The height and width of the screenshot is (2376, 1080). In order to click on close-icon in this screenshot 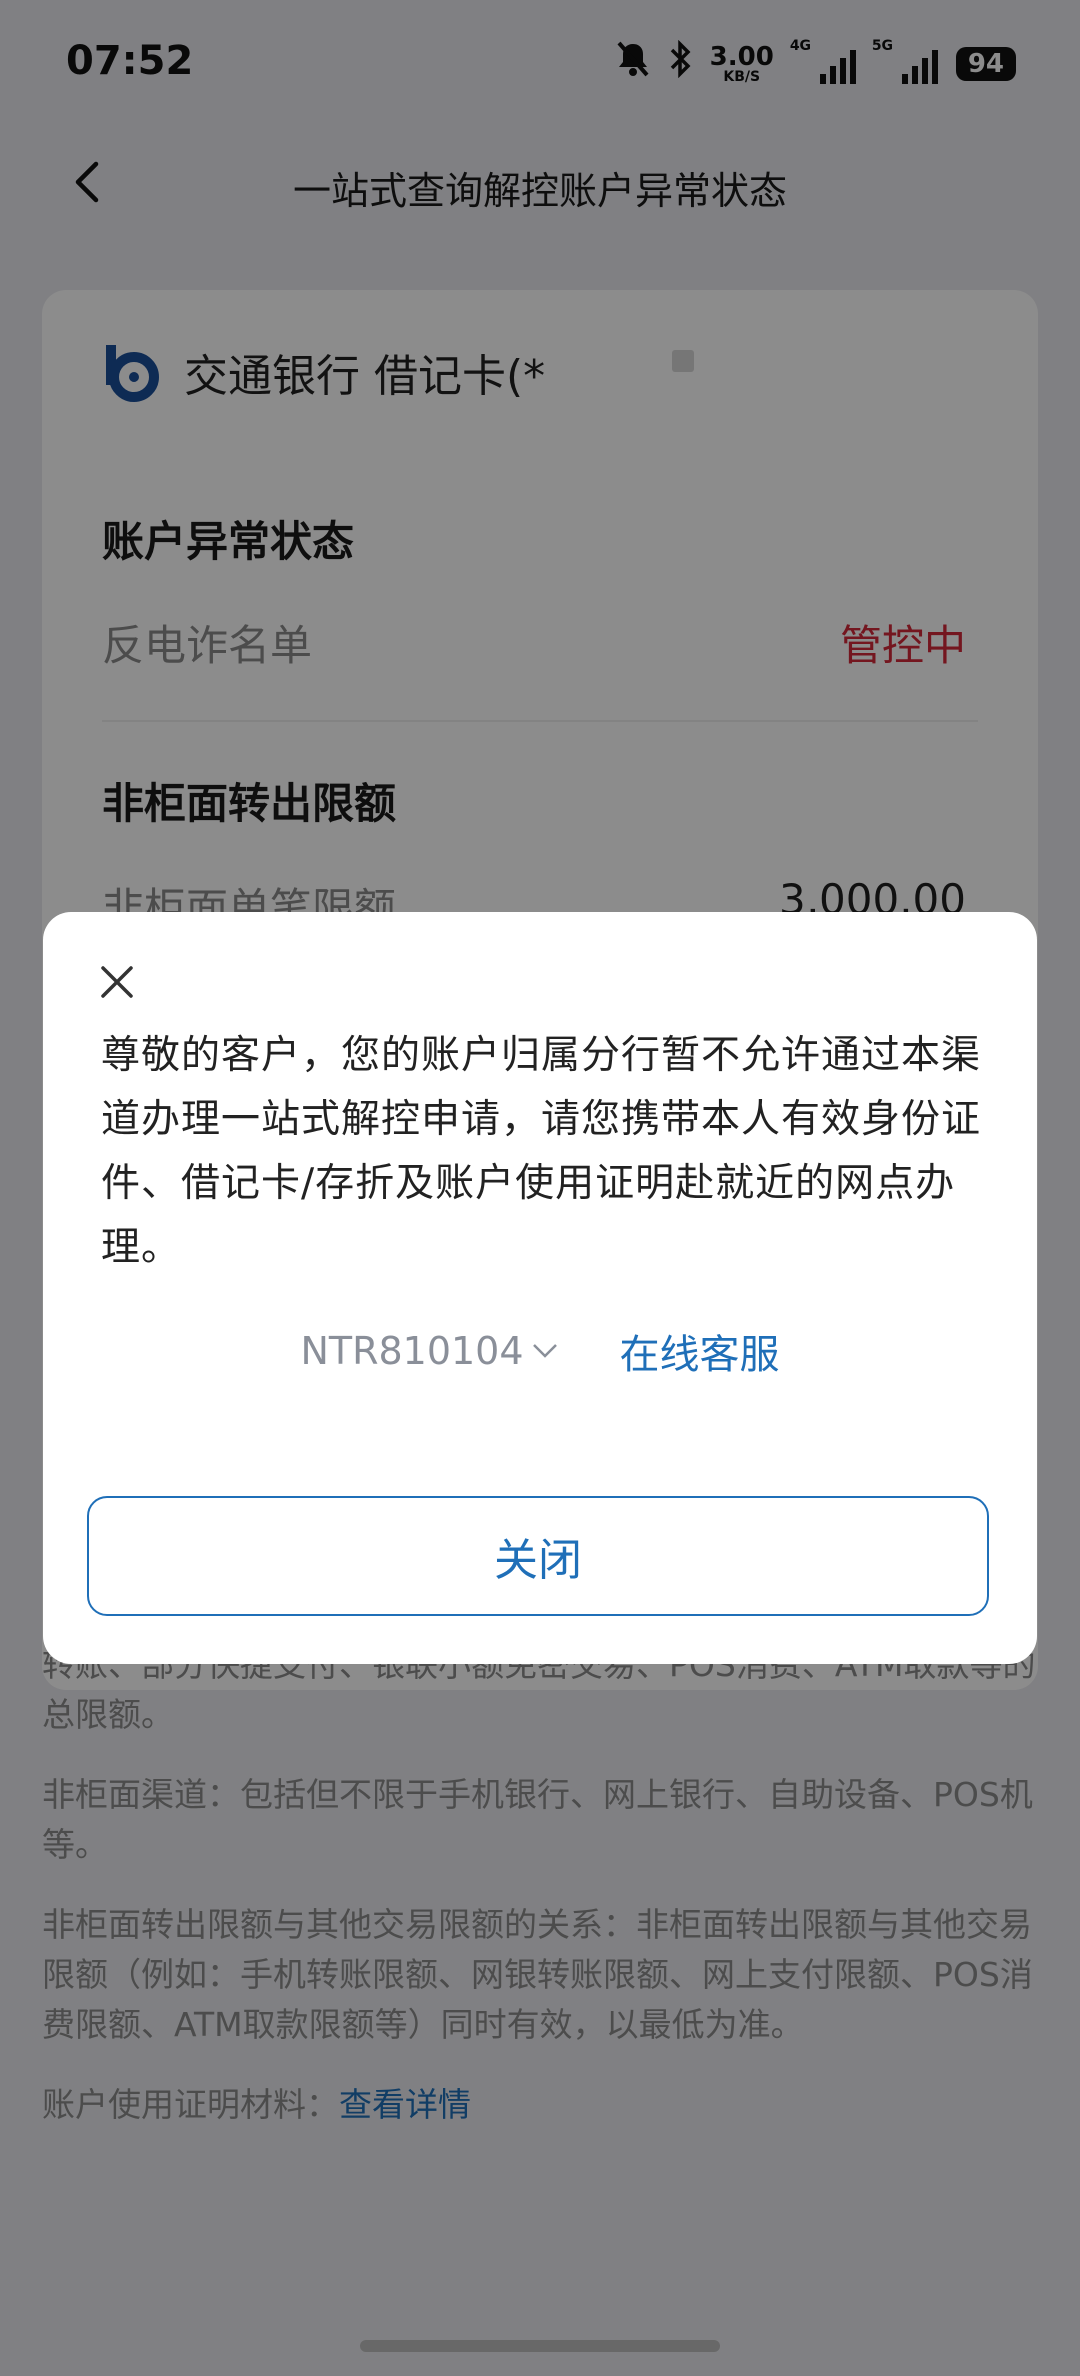, I will do `click(117, 982)`.